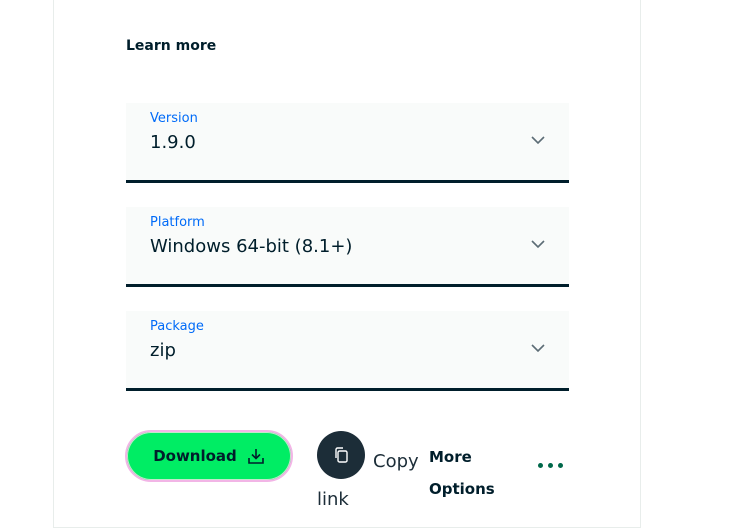 Image resolution: width=739 pixels, height=528 pixels. I want to click on package-select-value: zip, so click(163, 350).